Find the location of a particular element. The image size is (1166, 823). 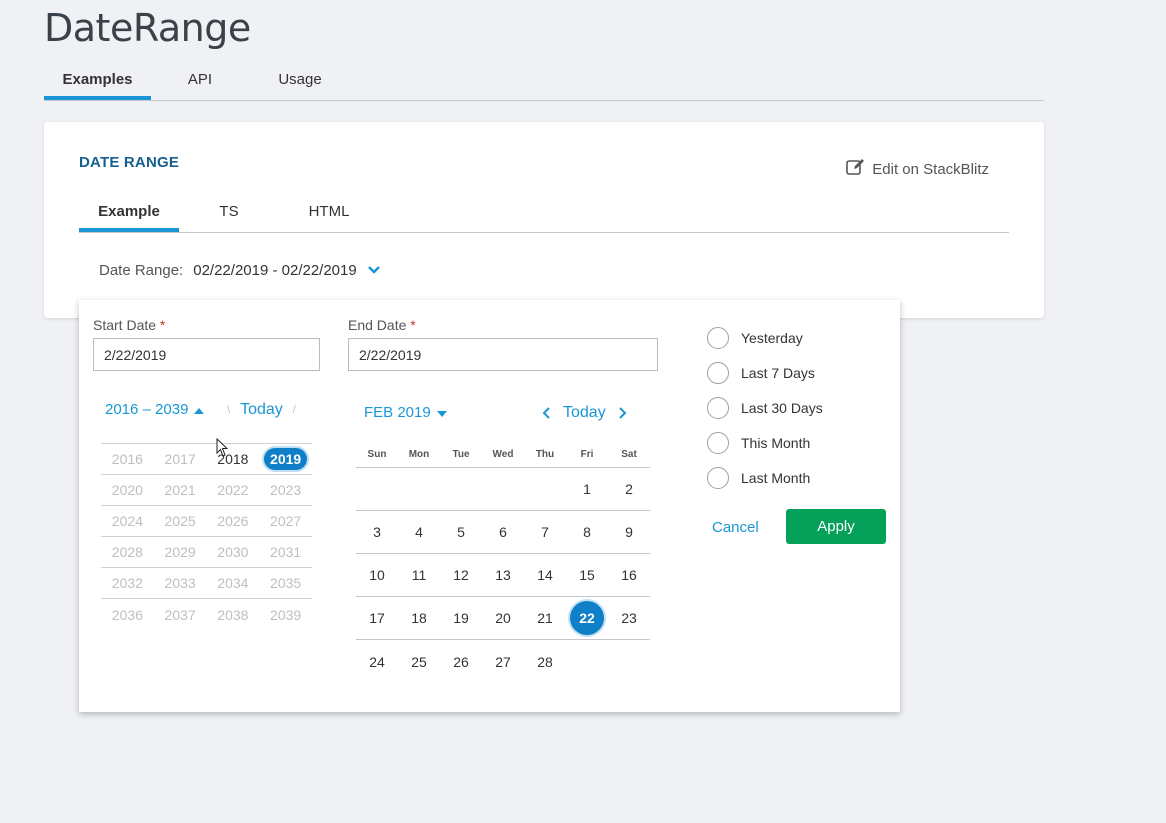

year-cell: 2028 is located at coordinates (127, 552).